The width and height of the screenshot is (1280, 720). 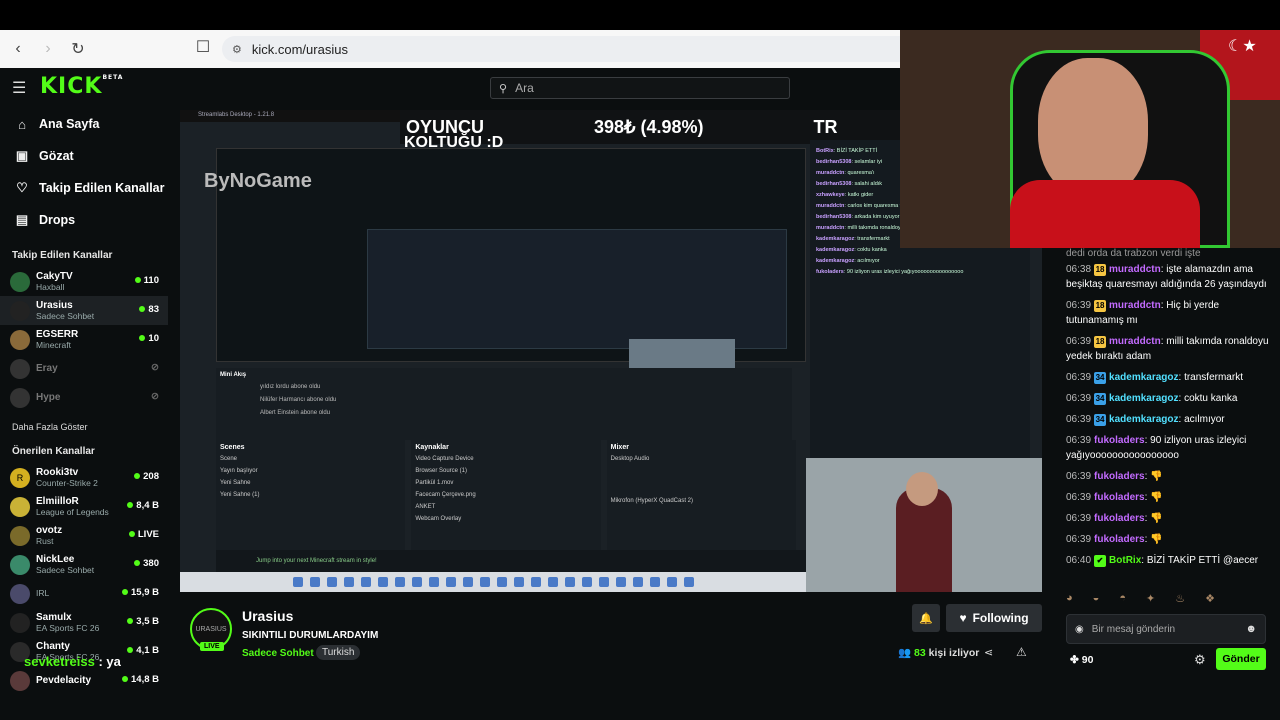 What do you see at coordinates (278, 653) in the screenshot?
I see `stream-category: Sadece Sohbet` at bounding box center [278, 653].